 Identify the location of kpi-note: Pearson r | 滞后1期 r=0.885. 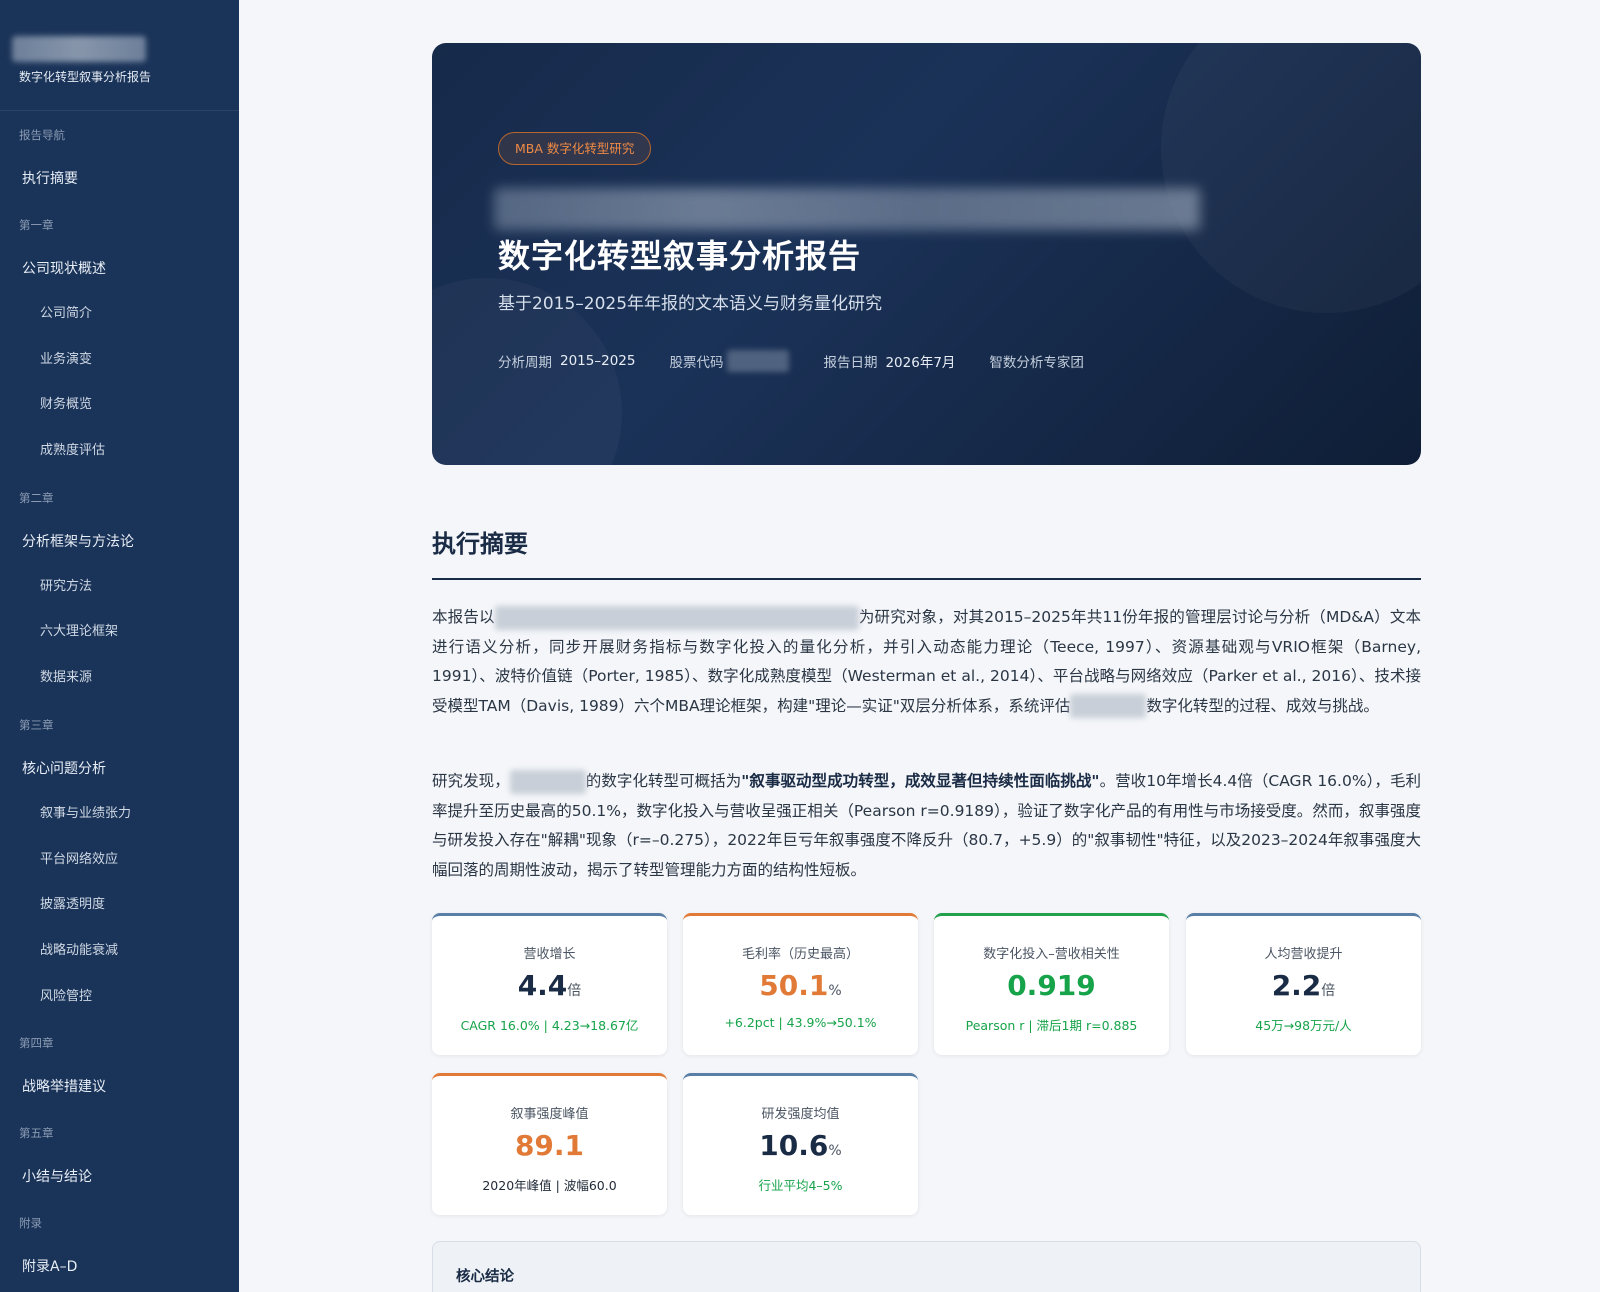
(1051, 1025).